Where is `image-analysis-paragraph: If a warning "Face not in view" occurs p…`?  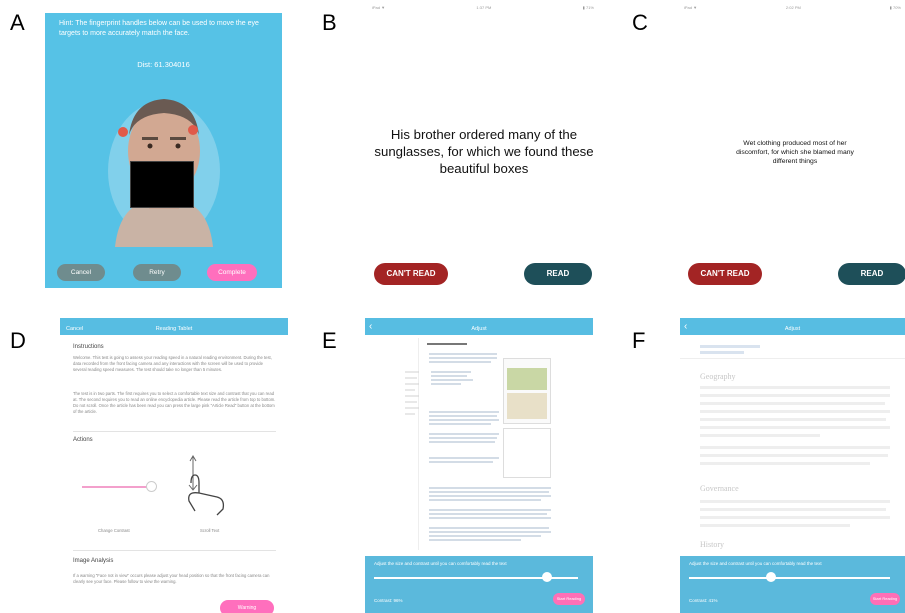
image-analysis-paragraph: If a warning "Face not in view" occurs p… is located at coordinates (171, 578).